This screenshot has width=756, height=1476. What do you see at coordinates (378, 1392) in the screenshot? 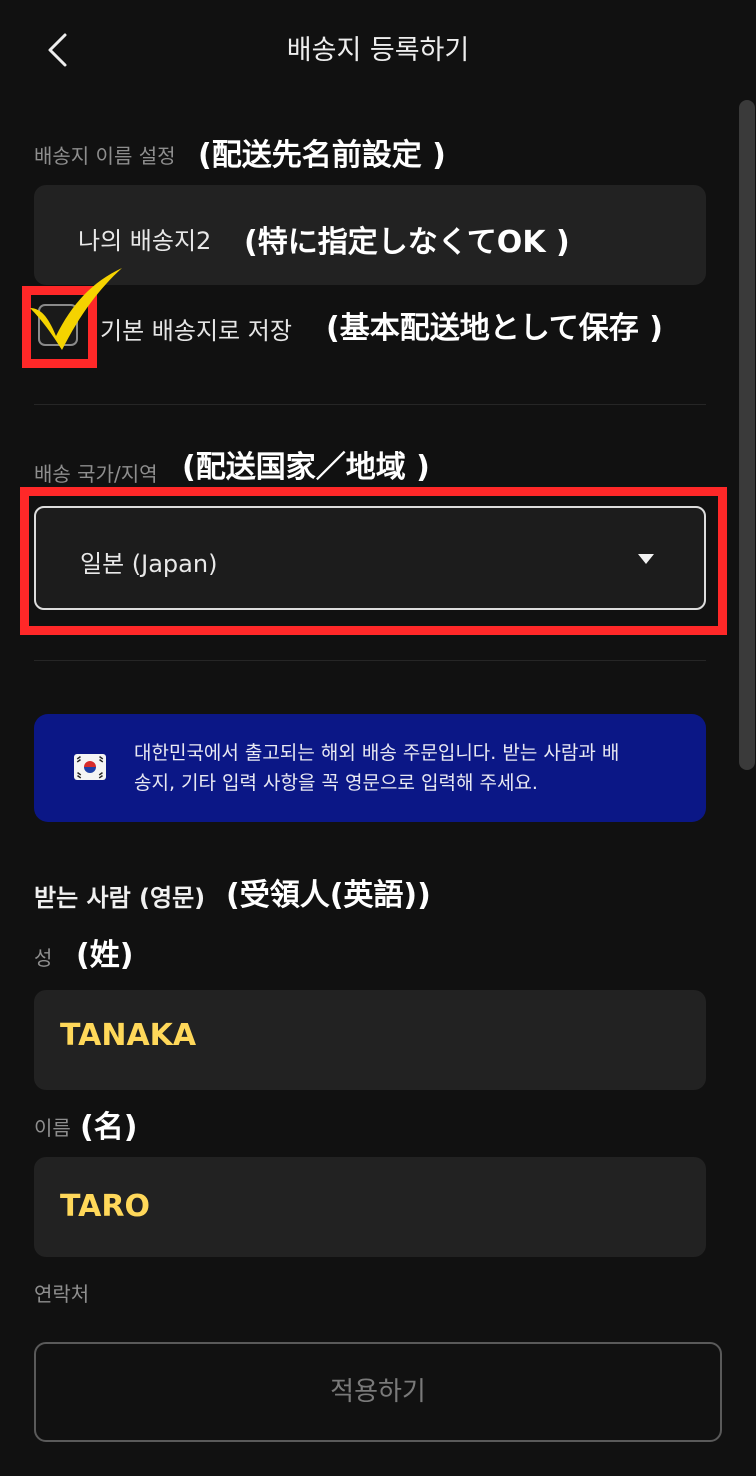
I see `apply-button: 적용하기` at bounding box center [378, 1392].